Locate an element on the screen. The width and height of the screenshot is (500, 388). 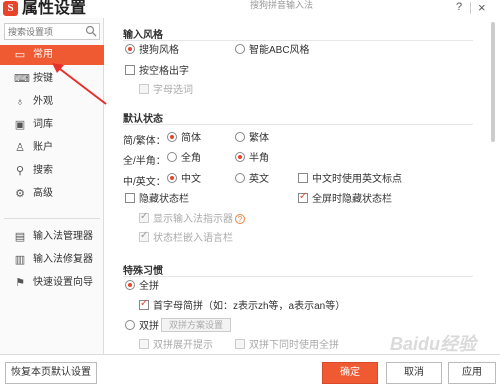
radio-full-width: 全角 is located at coordinates (184, 158).